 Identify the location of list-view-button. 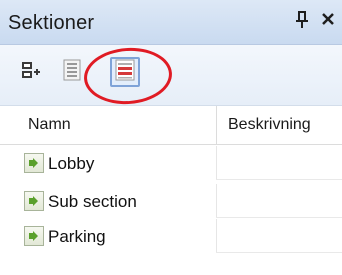
(73, 72).